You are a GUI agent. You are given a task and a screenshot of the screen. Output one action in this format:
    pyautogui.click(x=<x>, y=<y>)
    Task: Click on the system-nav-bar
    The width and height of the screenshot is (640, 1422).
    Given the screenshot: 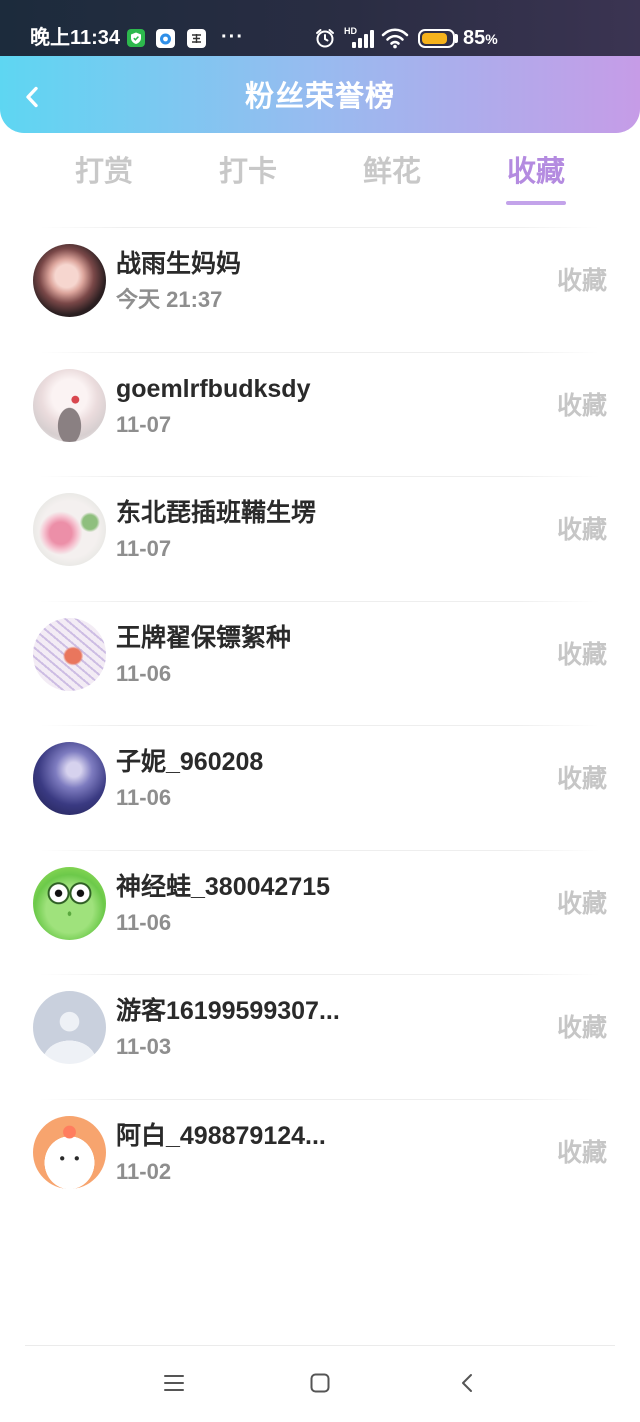 What is the action you would take?
    pyautogui.click(x=320, y=1383)
    